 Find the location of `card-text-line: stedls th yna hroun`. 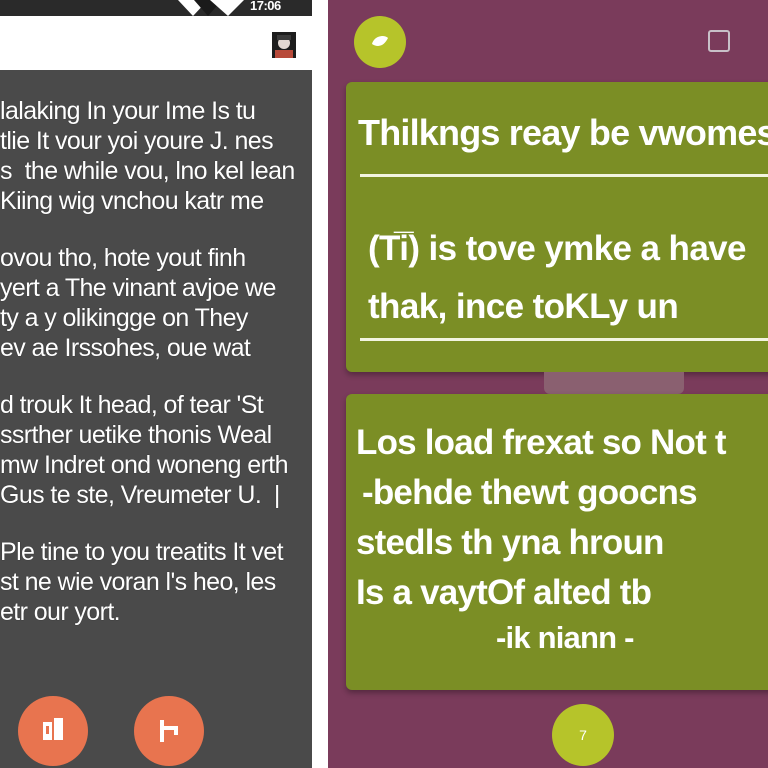

card-text-line: stedls th yna hroun is located at coordinates (510, 542).